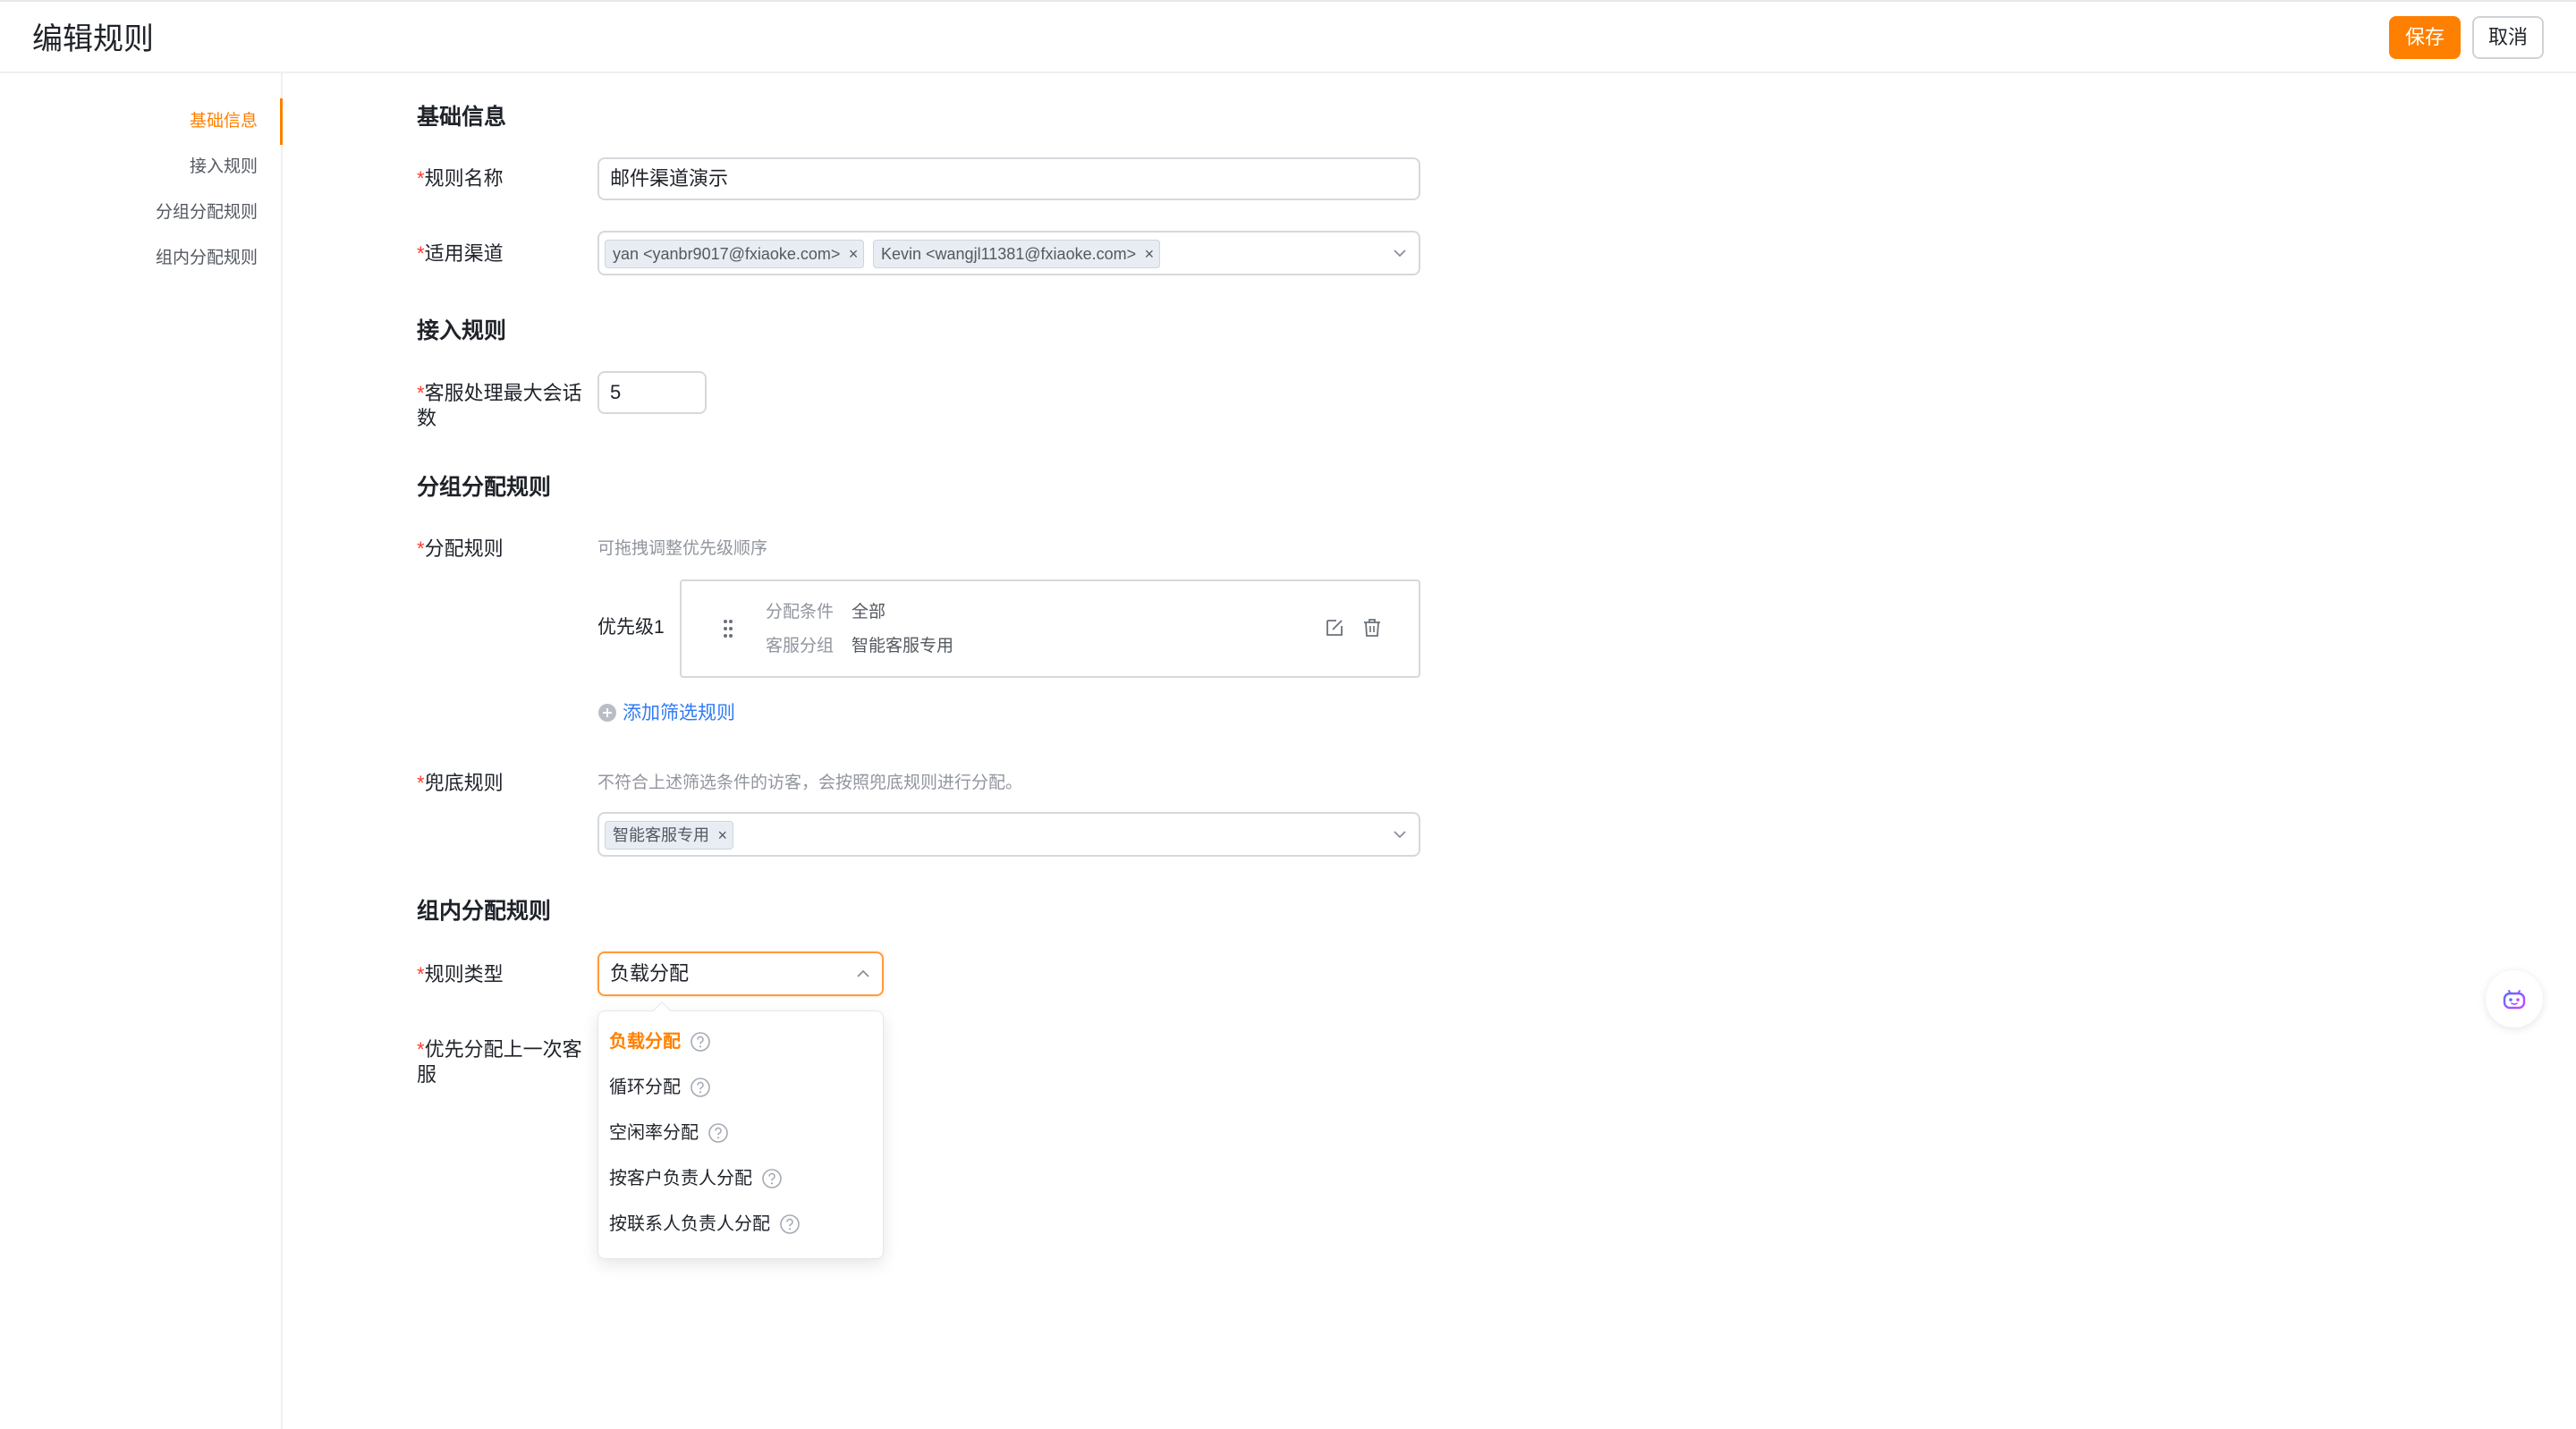  Describe the element at coordinates (484, 487) in the screenshot. I see `section-title-group: 分组分配规则` at that location.